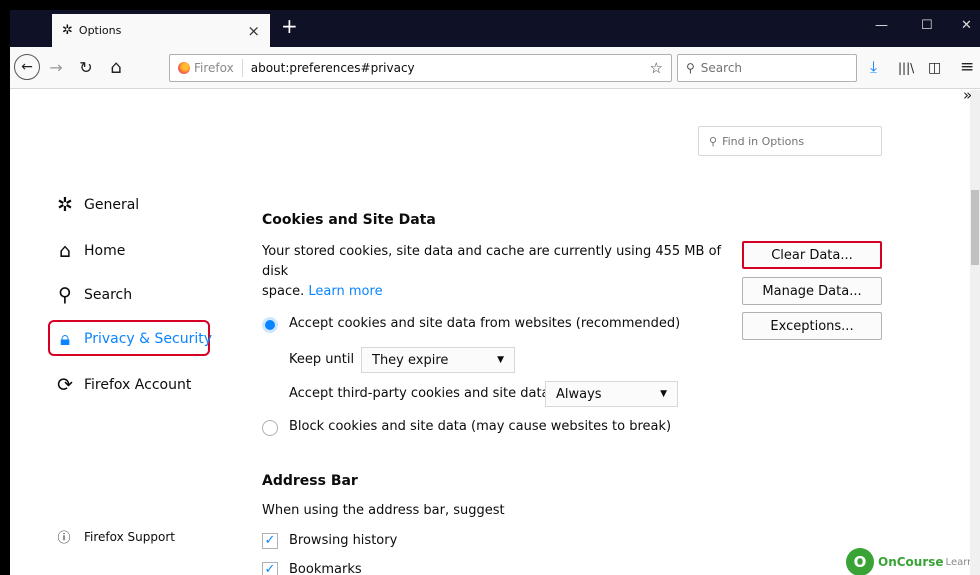 This screenshot has width=980, height=575. What do you see at coordinates (270, 325) in the screenshot?
I see `accept-cookies-radio` at bounding box center [270, 325].